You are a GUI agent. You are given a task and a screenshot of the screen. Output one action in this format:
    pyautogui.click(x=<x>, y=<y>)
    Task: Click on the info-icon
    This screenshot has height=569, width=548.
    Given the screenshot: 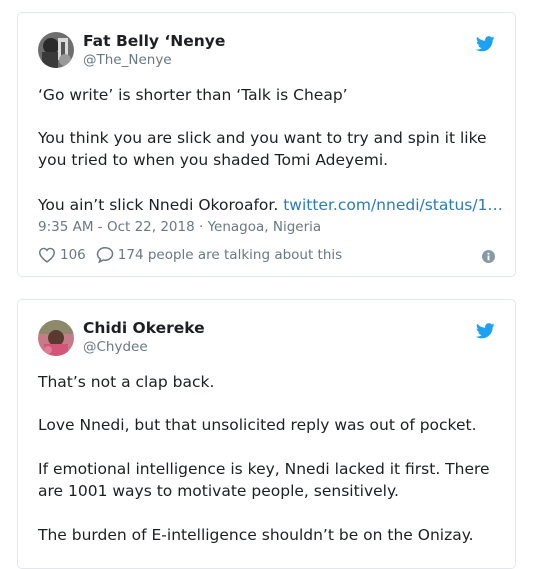 What is the action you would take?
    pyautogui.click(x=488, y=256)
    